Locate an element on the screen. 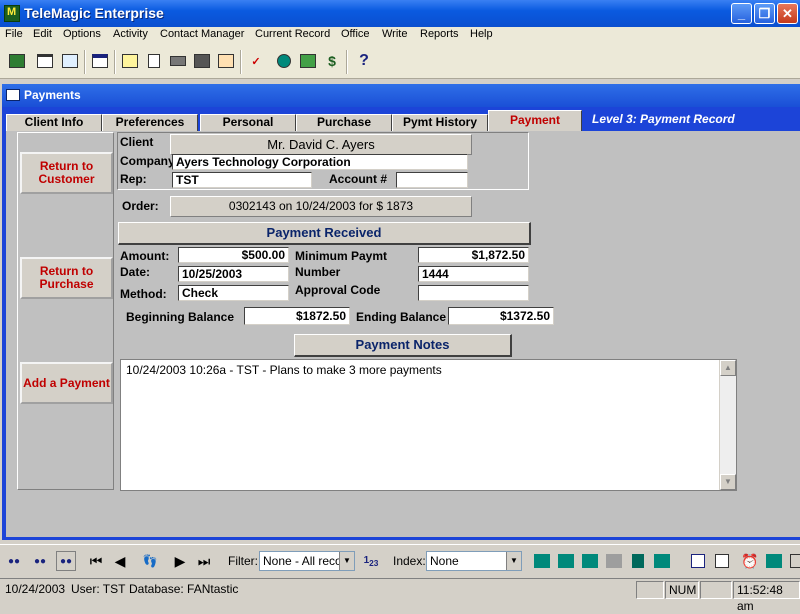 The height and width of the screenshot is (614, 800). filter-select: None - All recor ▼ is located at coordinates (307, 561).